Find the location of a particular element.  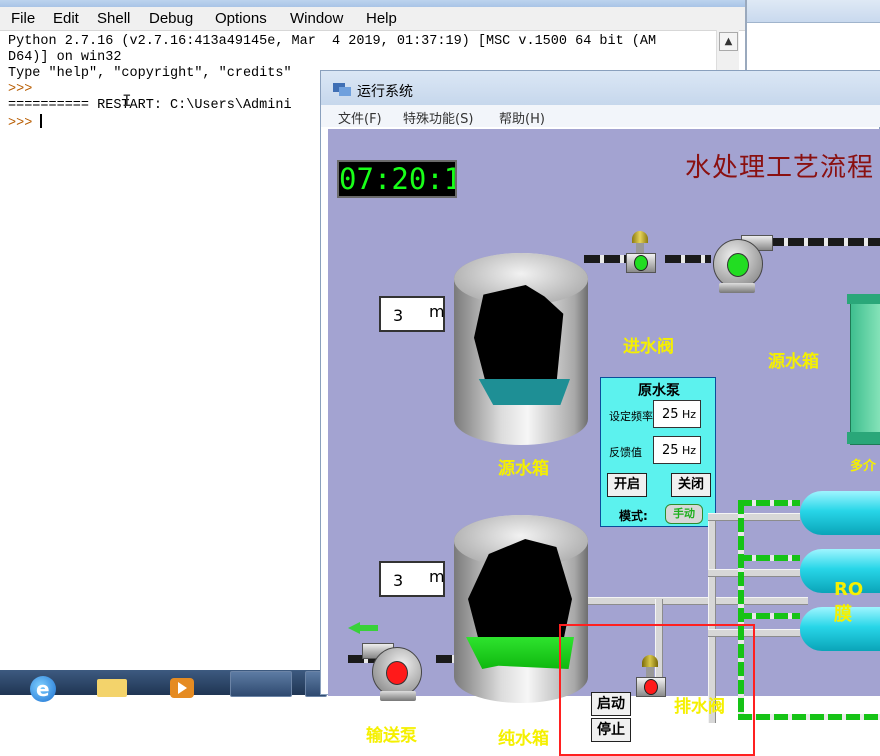

runtime-menu-bar: 文件(F) 特殊功能(S) 帮助(H) is located at coordinates (600, 116).